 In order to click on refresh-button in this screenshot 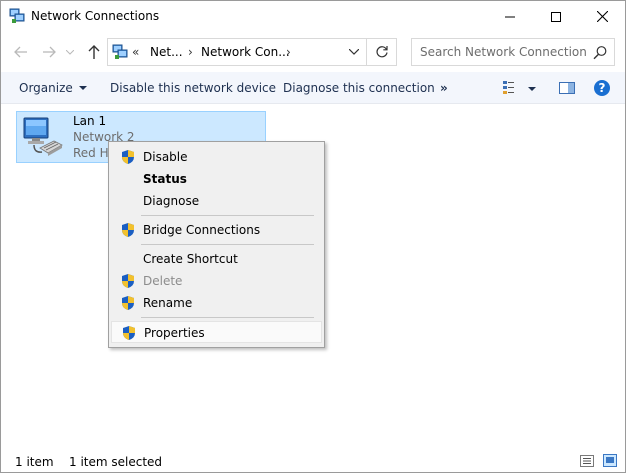, I will do `click(382, 52)`.